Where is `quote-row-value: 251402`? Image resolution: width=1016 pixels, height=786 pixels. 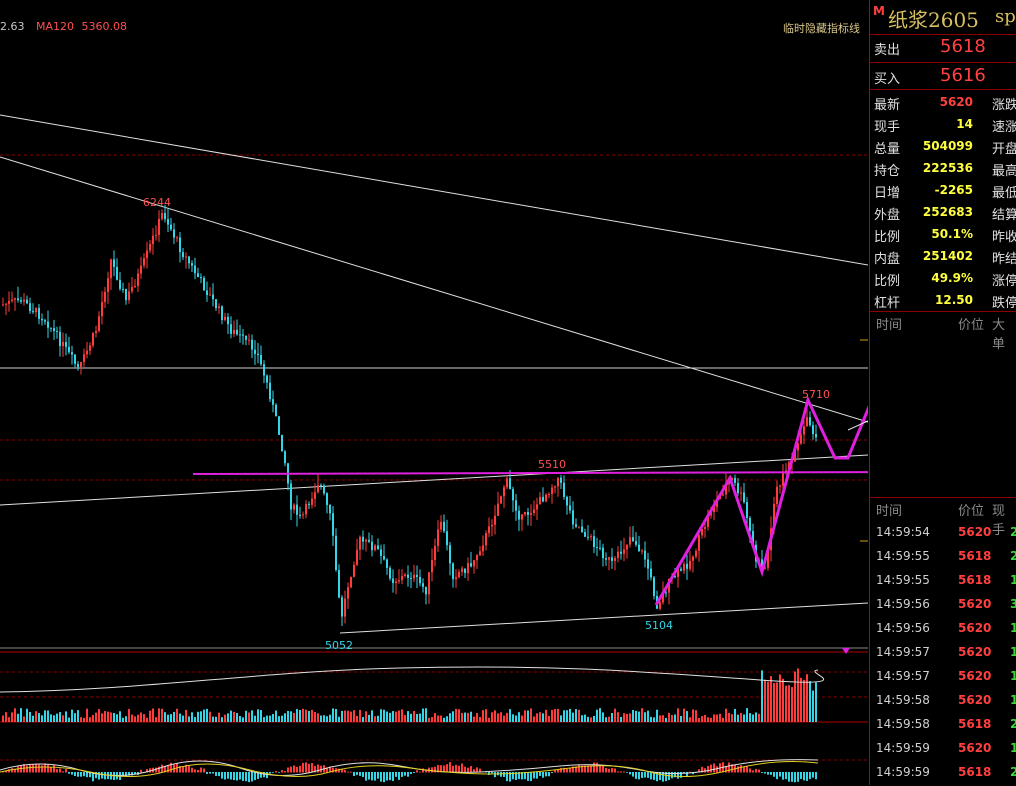
quote-row-value: 251402 is located at coordinates (947, 256).